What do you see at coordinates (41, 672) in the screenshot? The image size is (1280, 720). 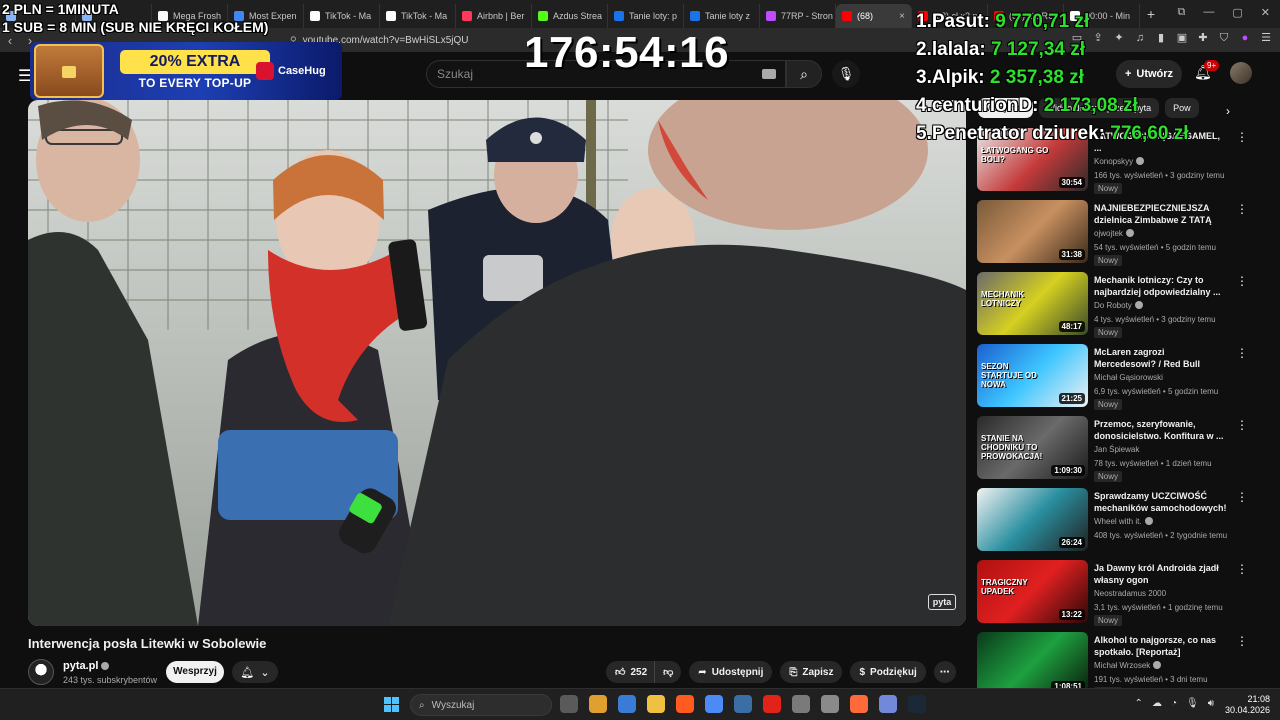 I see `channel-avatar` at bounding box center [41, 672].